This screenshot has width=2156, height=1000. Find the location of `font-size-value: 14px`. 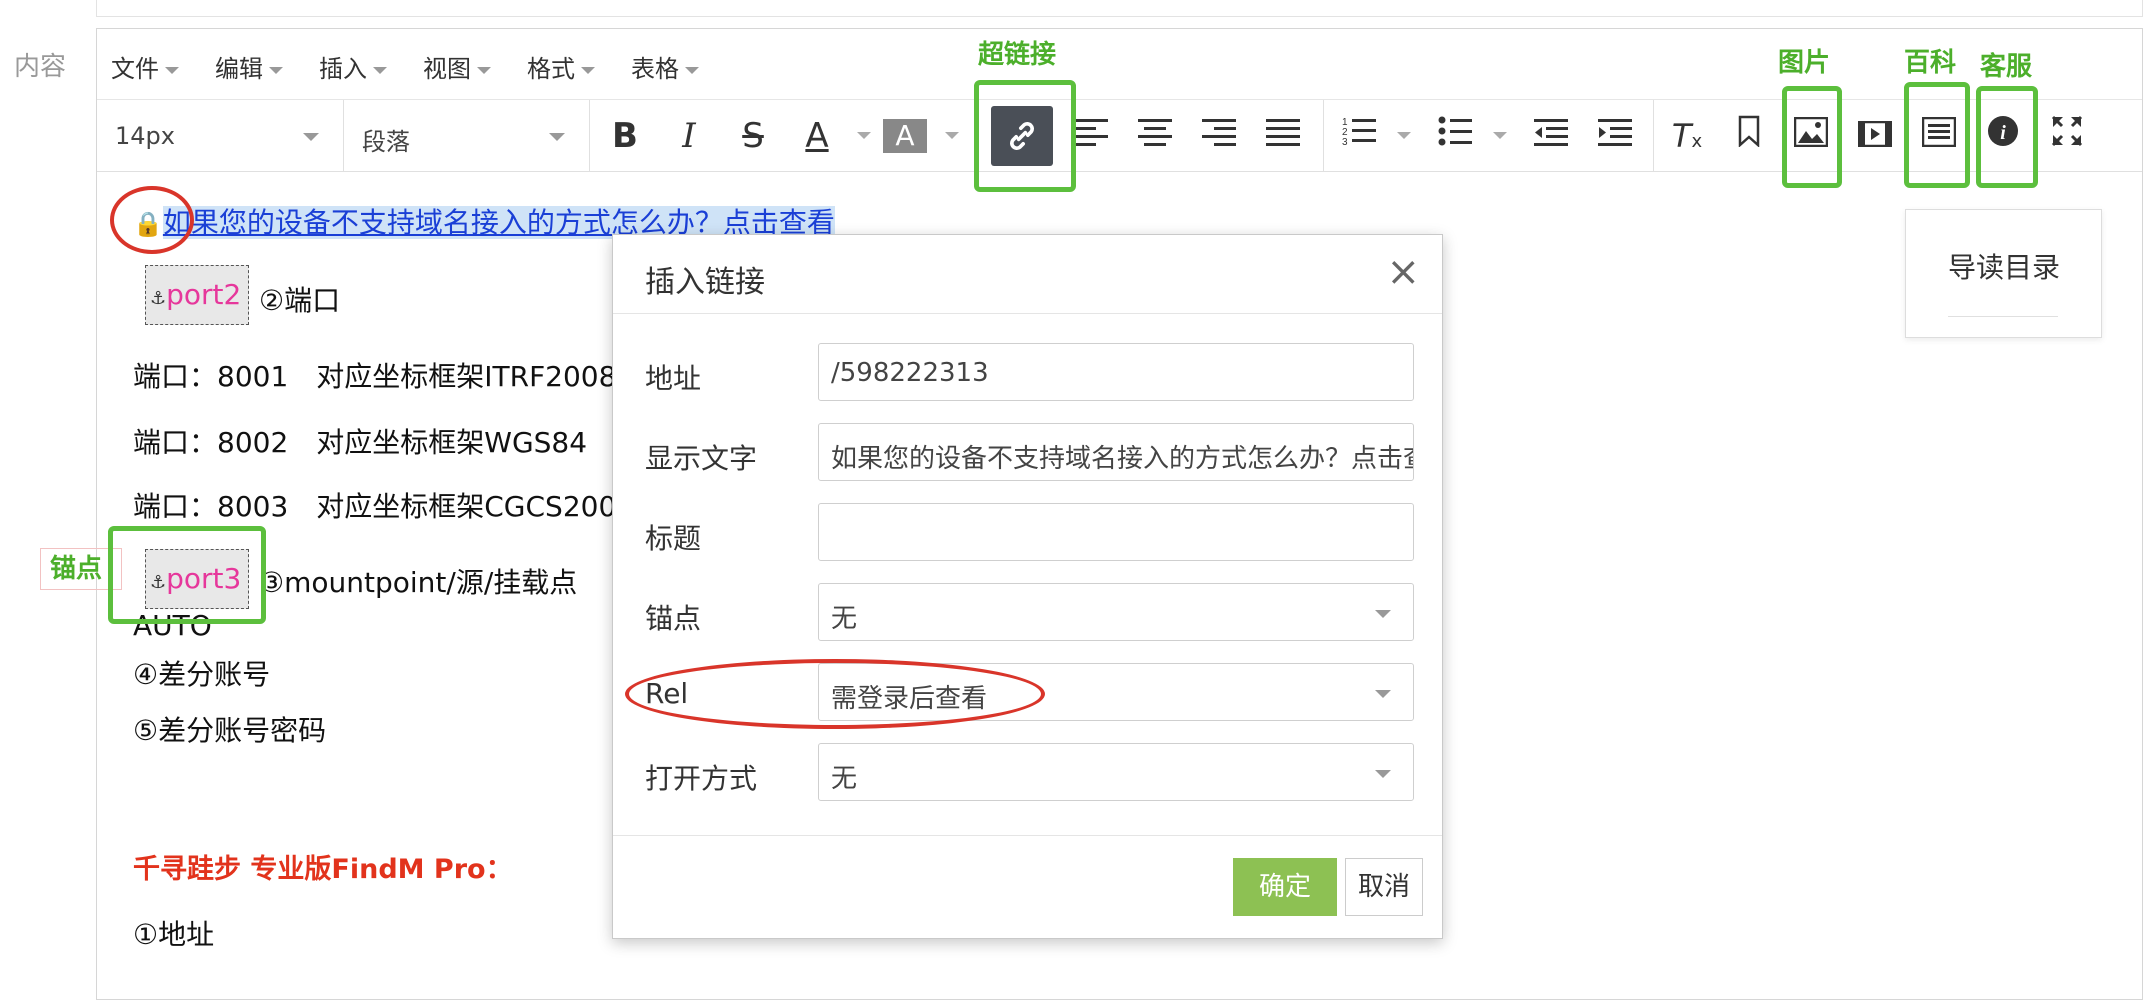

font-size-value: 14px is located at coordinates (145, 136).